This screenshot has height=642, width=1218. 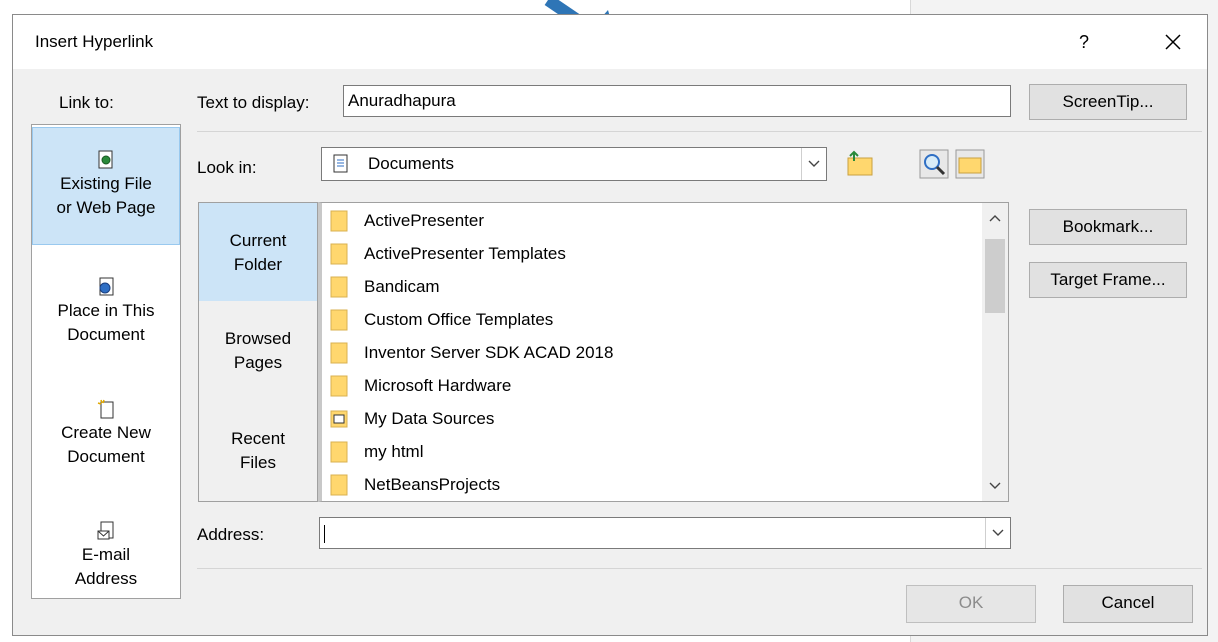 I want to click on place-in-document-icon, so click(x=106, y=286).